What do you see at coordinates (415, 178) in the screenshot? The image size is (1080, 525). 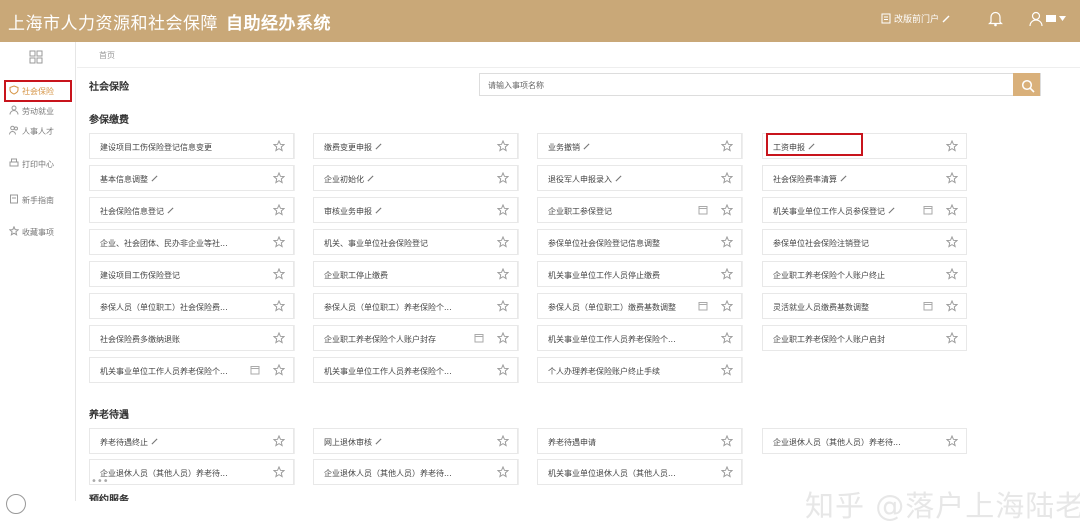 I see `service-item: 企业初始化` at bounding box center [415, 178].